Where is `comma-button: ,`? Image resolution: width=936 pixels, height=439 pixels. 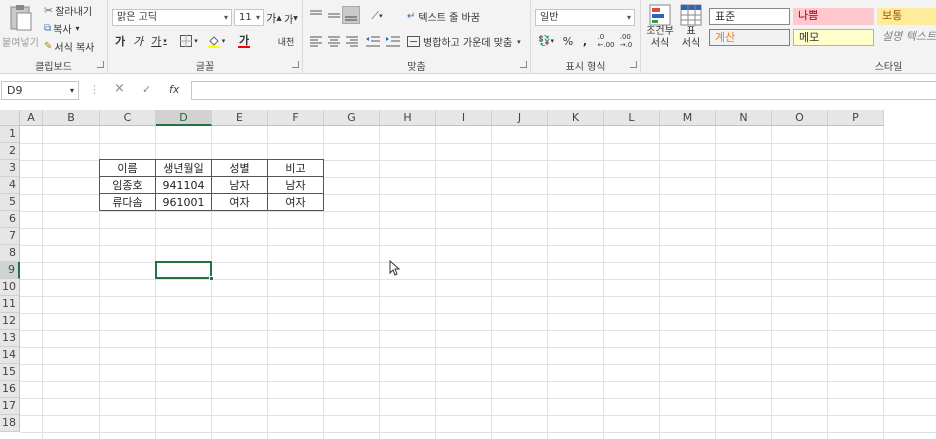
comma-button: , is located at coordinates (585, 41).